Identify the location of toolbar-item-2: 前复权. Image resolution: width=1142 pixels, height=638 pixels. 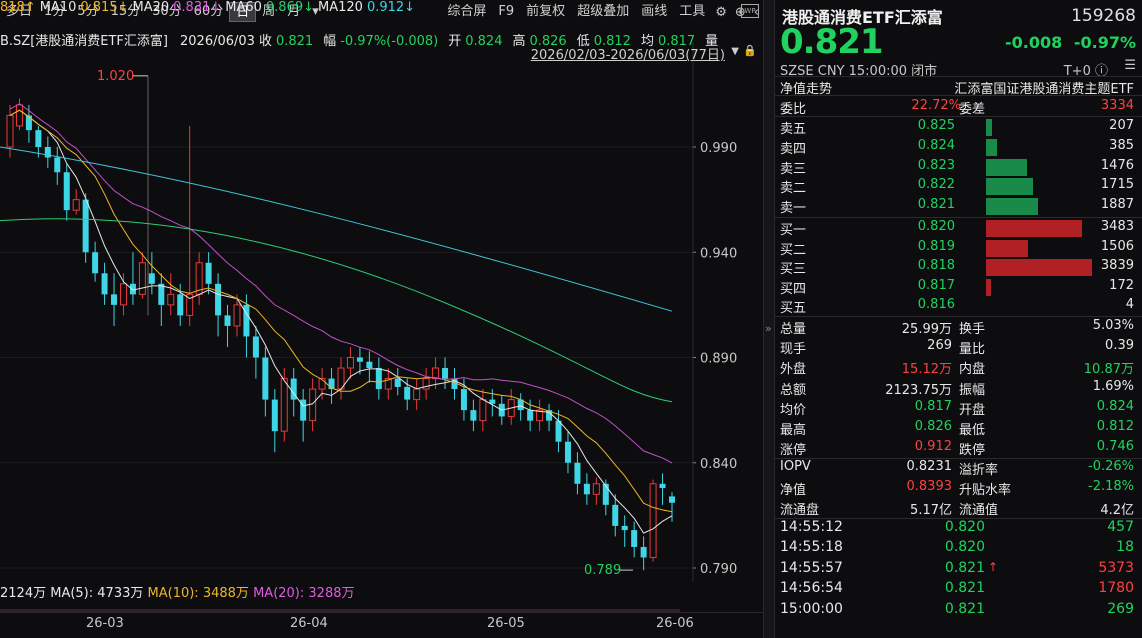
(545, 12).